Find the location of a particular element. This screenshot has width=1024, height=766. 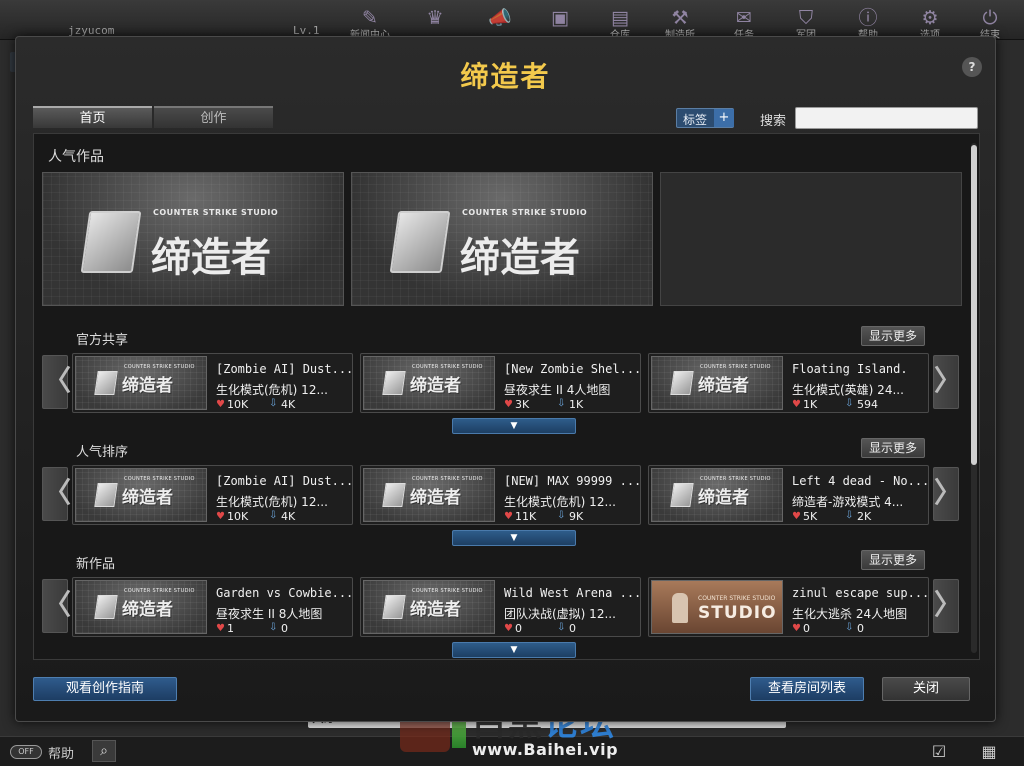

search-input is located at coordinates (886, 118).